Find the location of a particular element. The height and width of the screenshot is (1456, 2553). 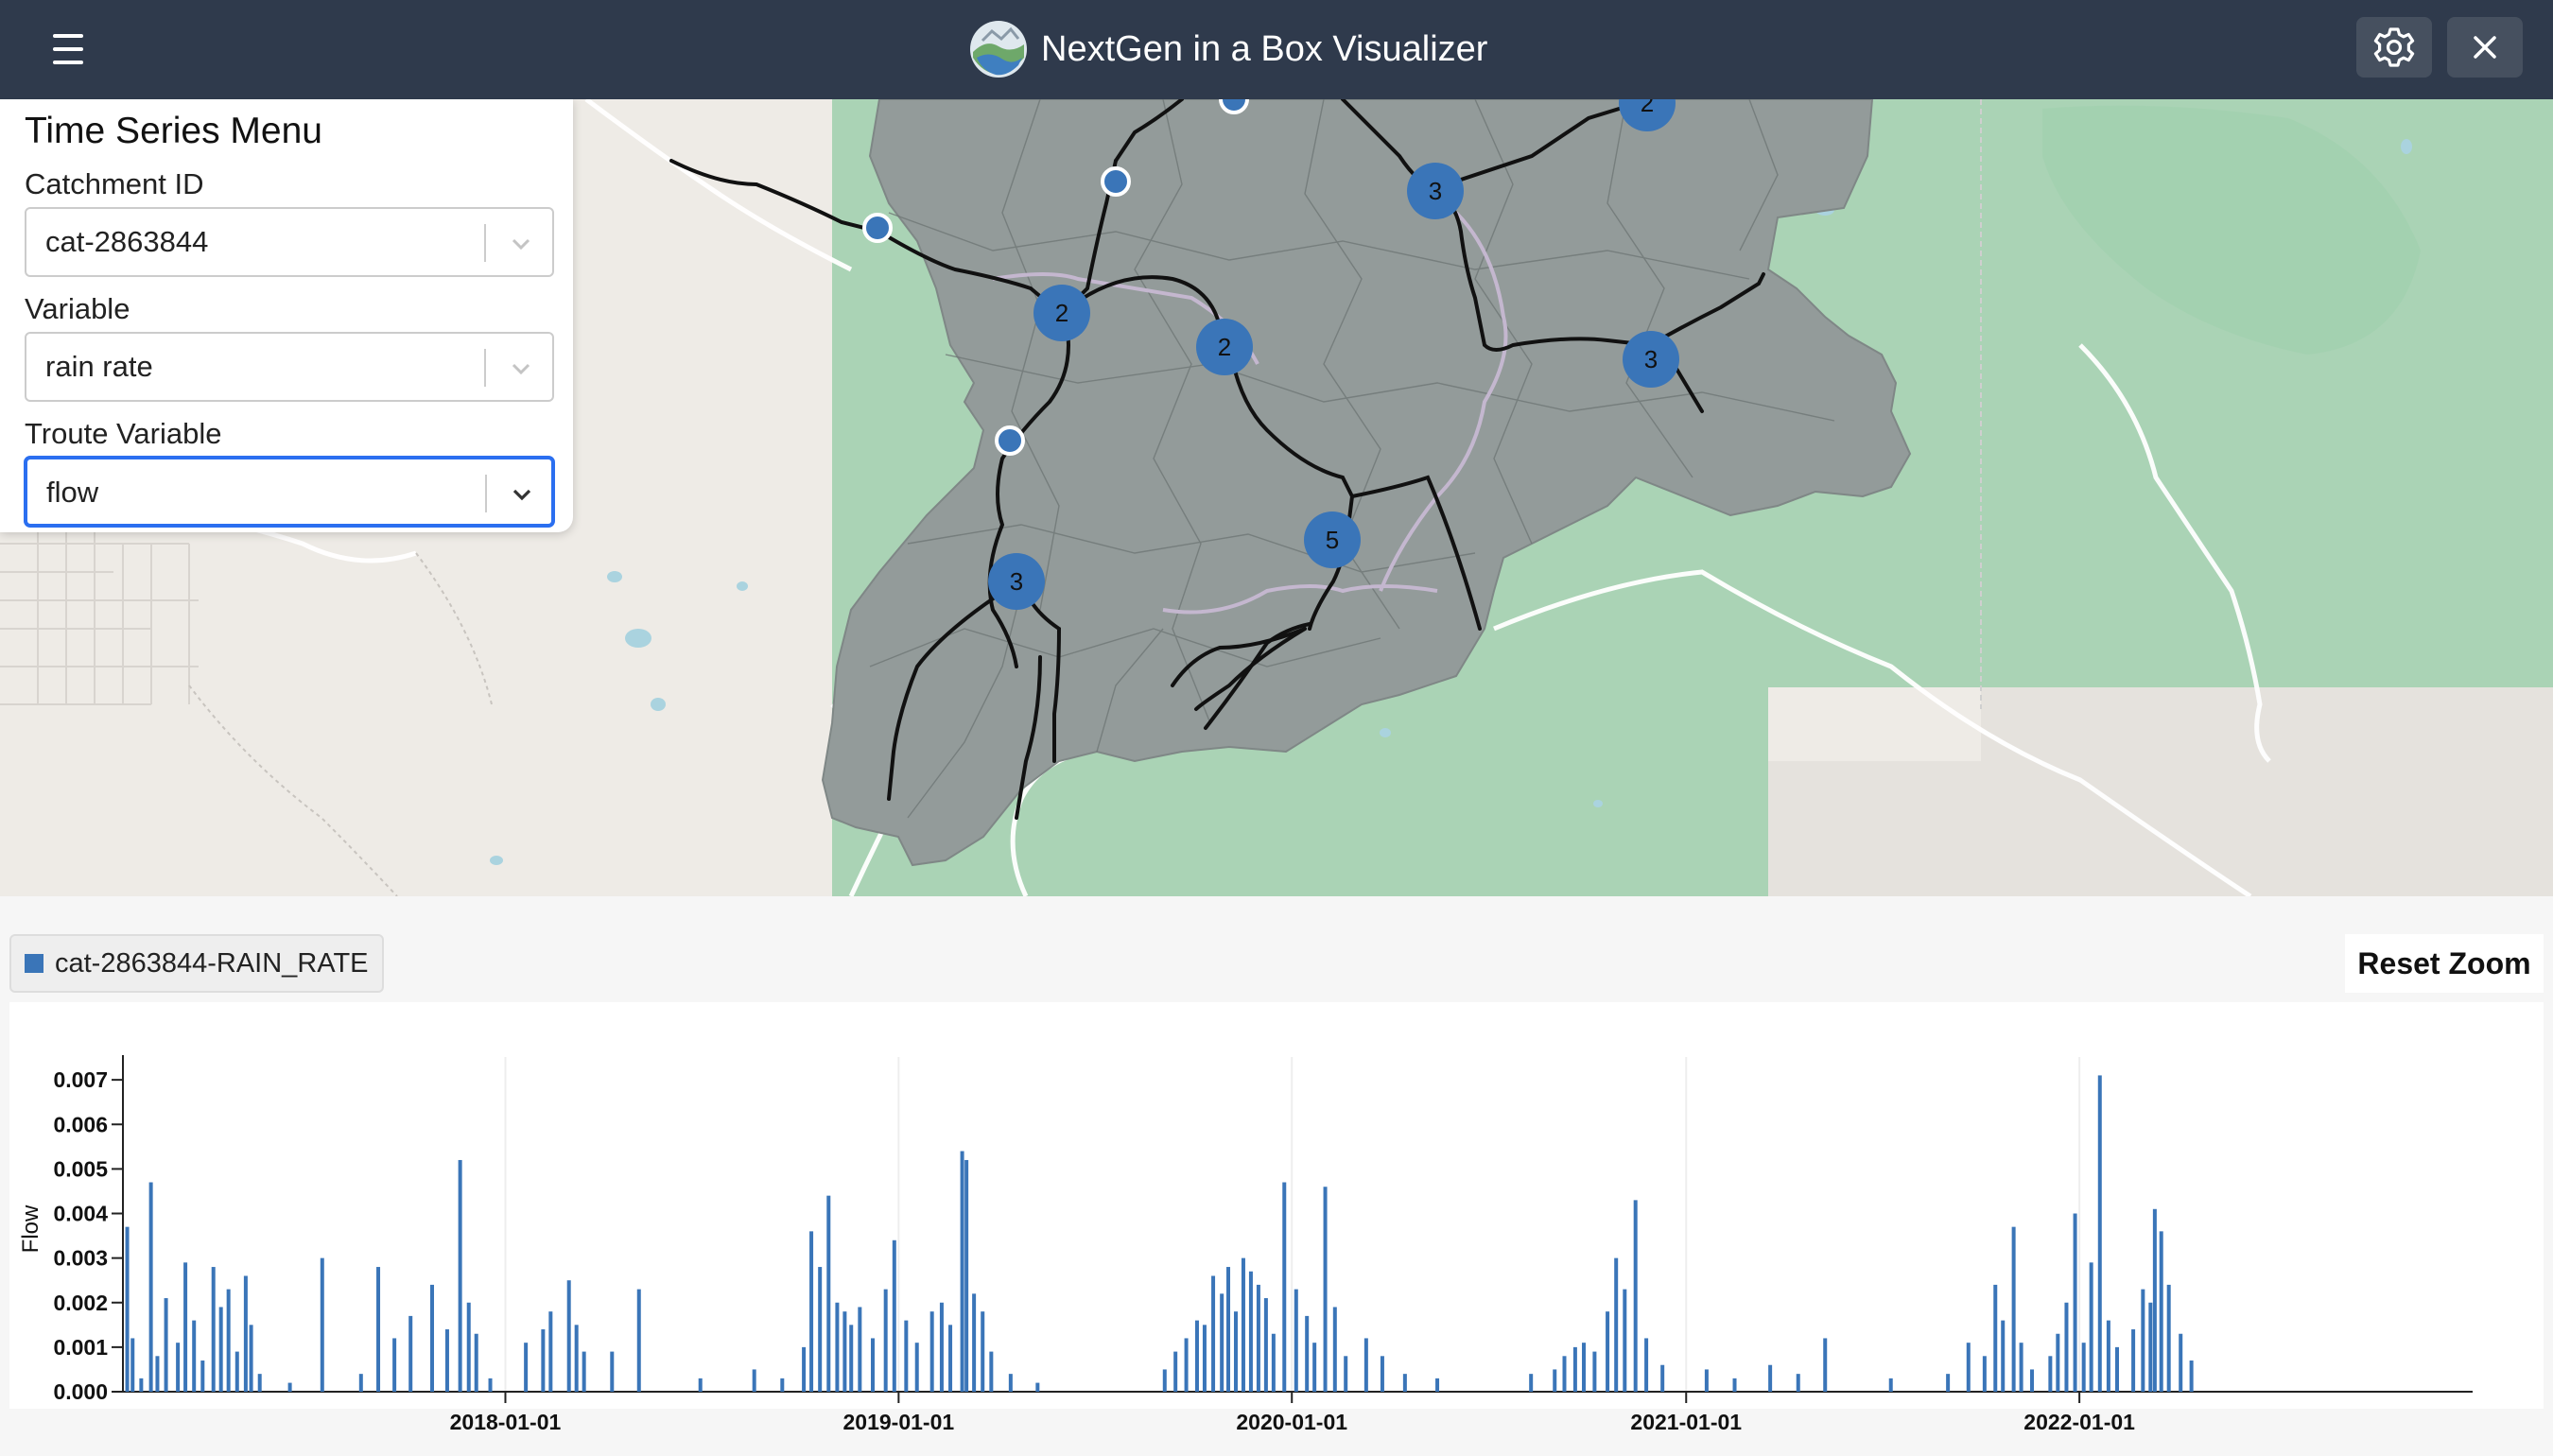

nexus-point is located at coordinates (878, 228).